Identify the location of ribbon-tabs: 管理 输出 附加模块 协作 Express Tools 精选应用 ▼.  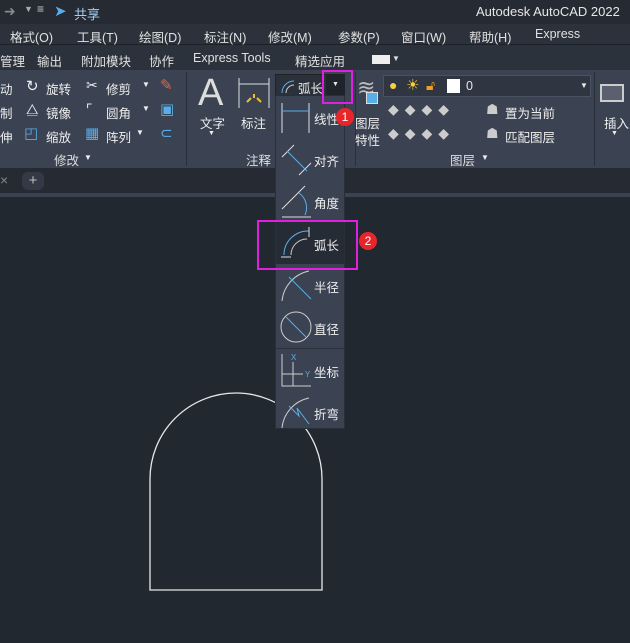
(315, 57).